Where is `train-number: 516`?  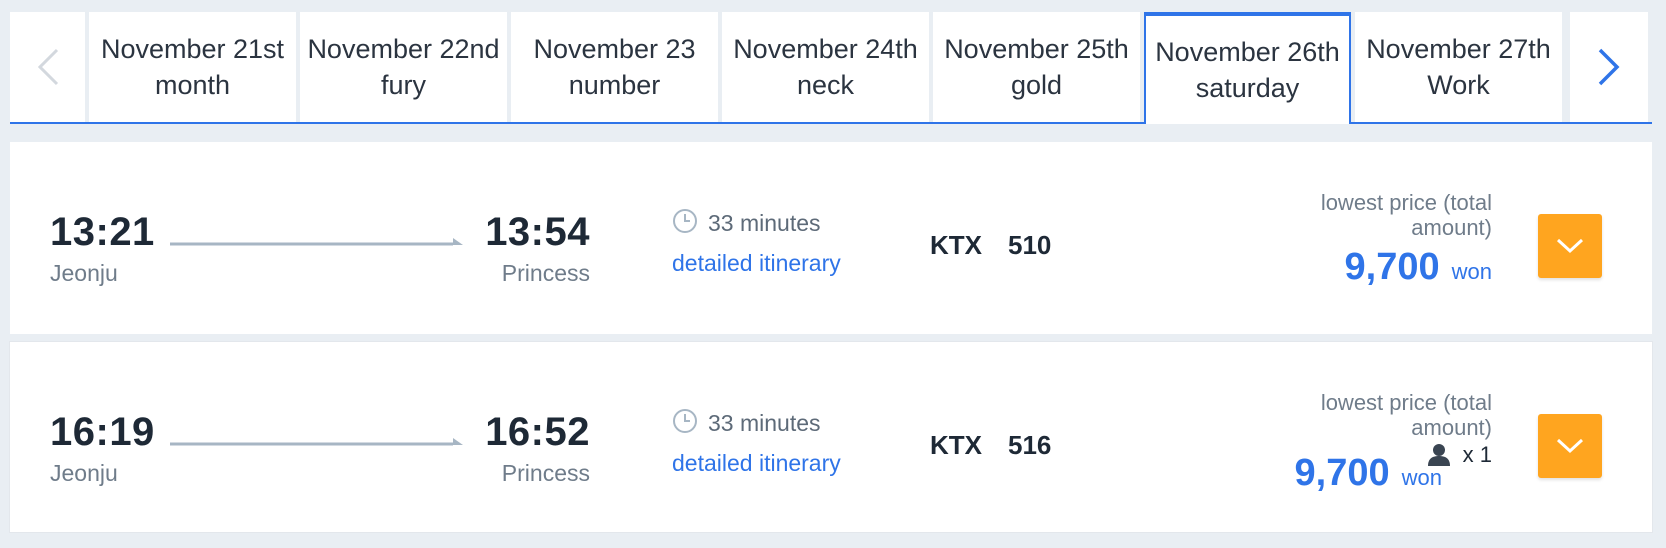 train-number: 516 is located at coordinates (1030, 445).